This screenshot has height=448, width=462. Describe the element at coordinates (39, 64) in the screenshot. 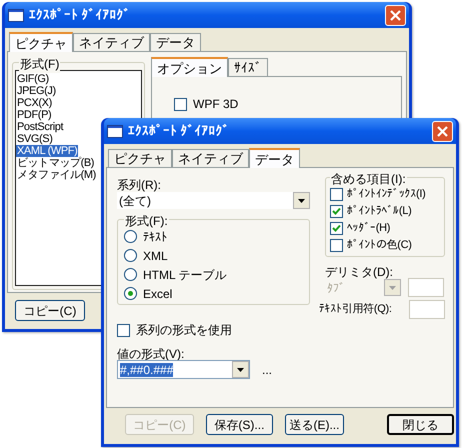

I see `group-label: 形式(F)` at that location.